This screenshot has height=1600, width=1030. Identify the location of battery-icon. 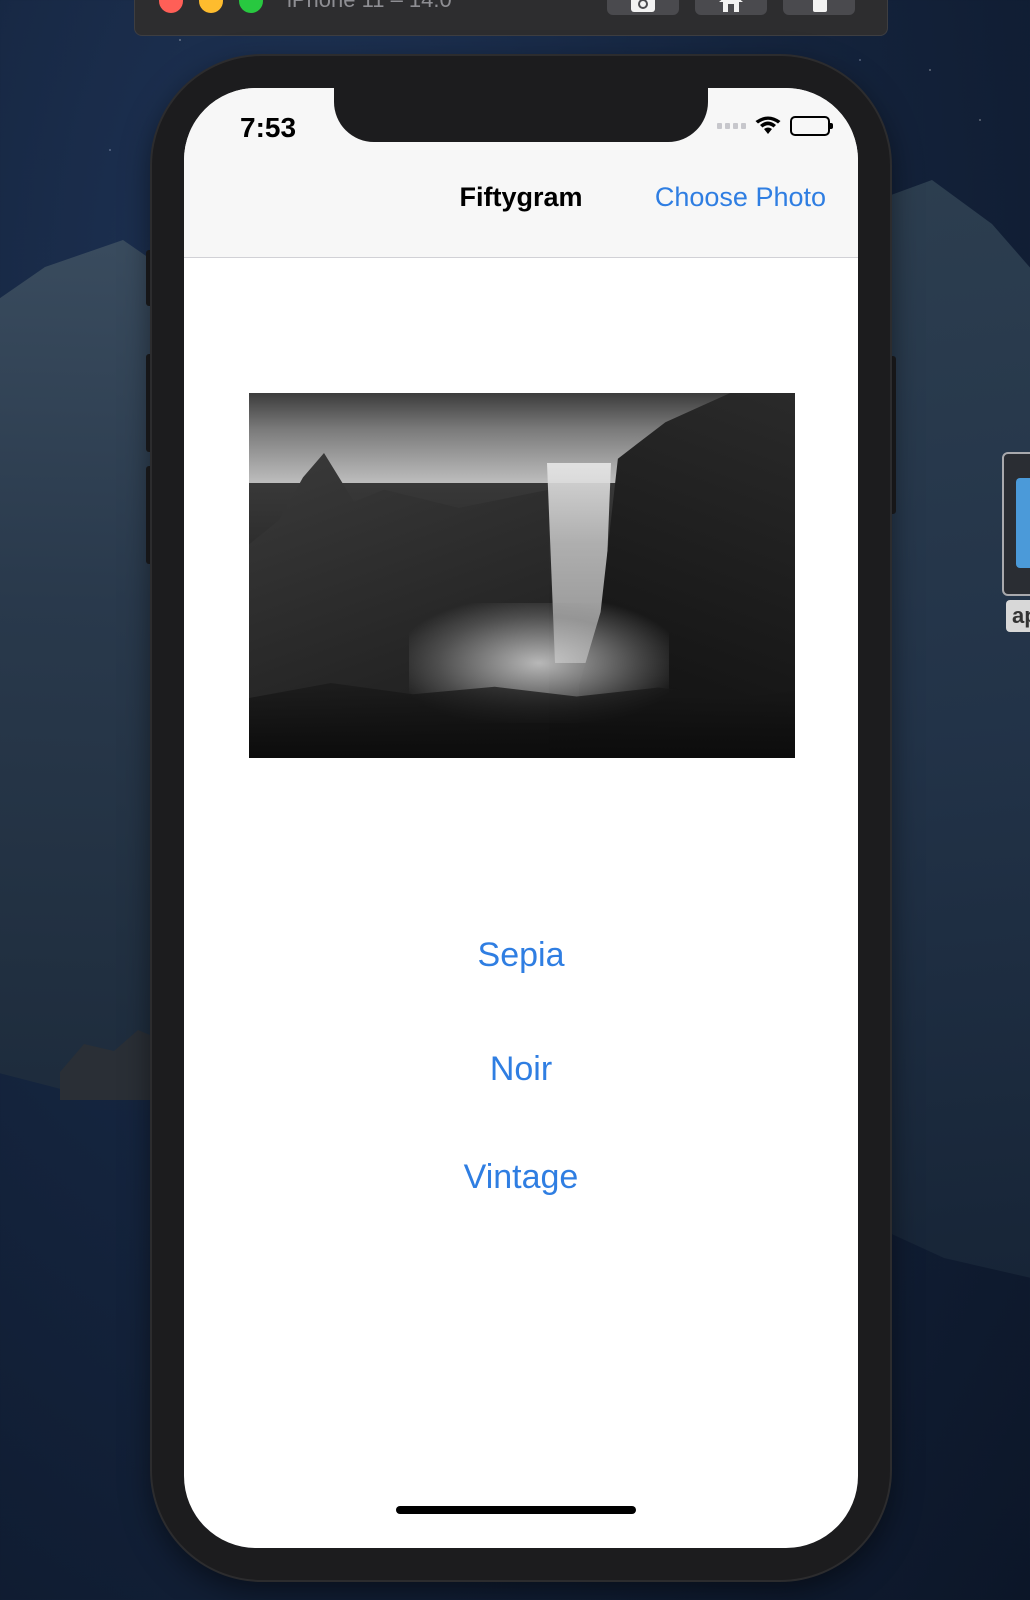
(811, 126).